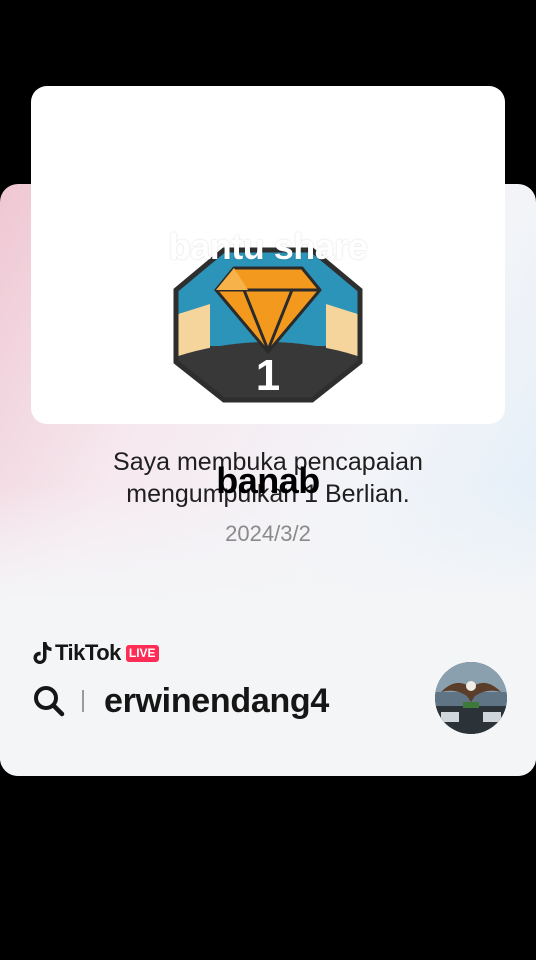 Image resolution: width=536 pixels, height=960 pixels. I want to click on avatar, so click(471, 698).